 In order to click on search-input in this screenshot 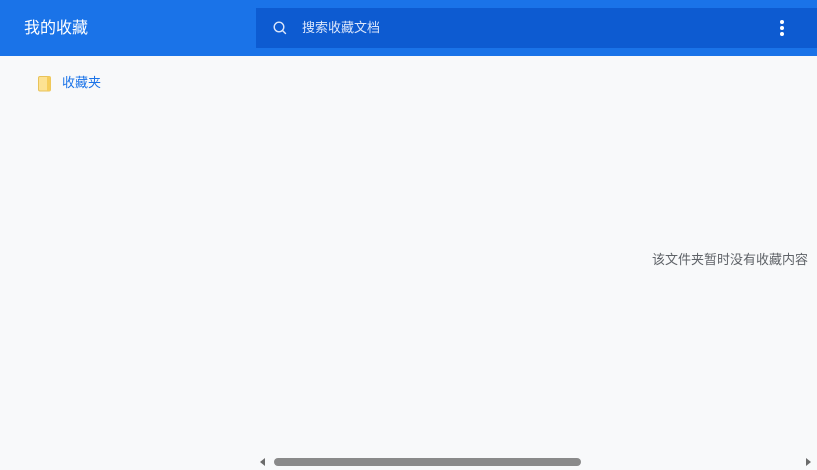, I will do `click(502, 28)`.